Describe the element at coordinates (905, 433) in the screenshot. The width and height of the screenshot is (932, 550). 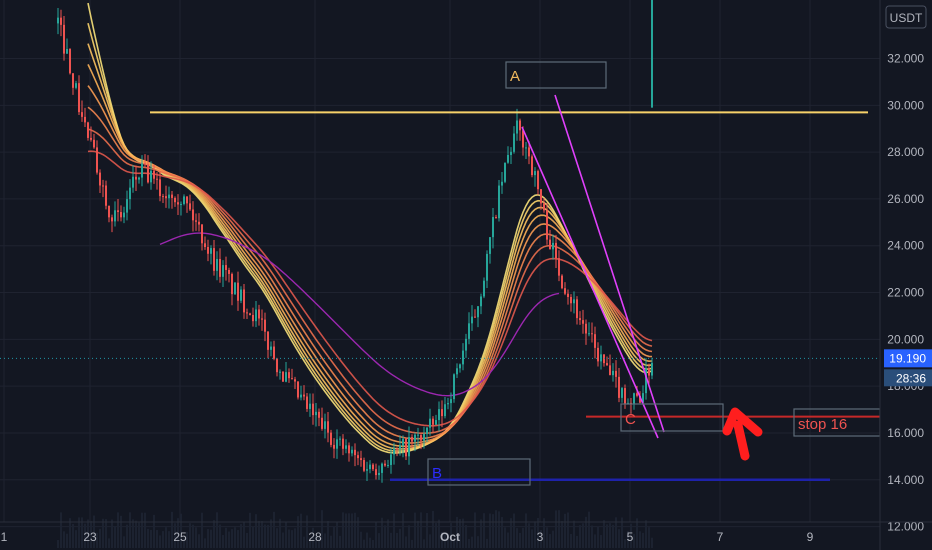
I see `y-tick-label: 16.000` at that location.